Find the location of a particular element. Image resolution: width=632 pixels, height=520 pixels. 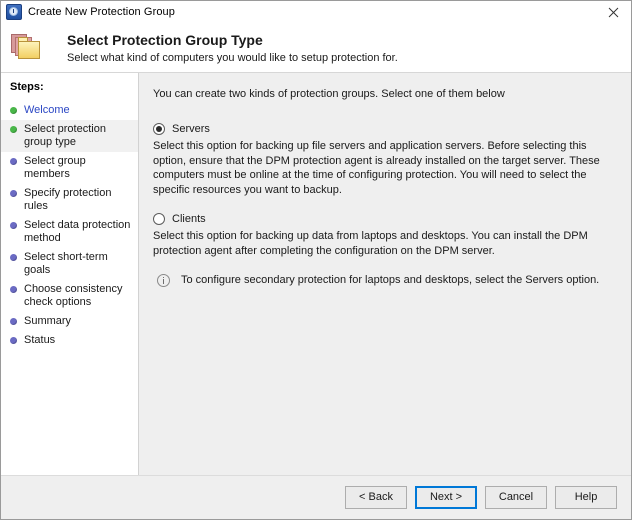

sidebar-step-3: Specify protection rules is located at coordinates (69, 200).